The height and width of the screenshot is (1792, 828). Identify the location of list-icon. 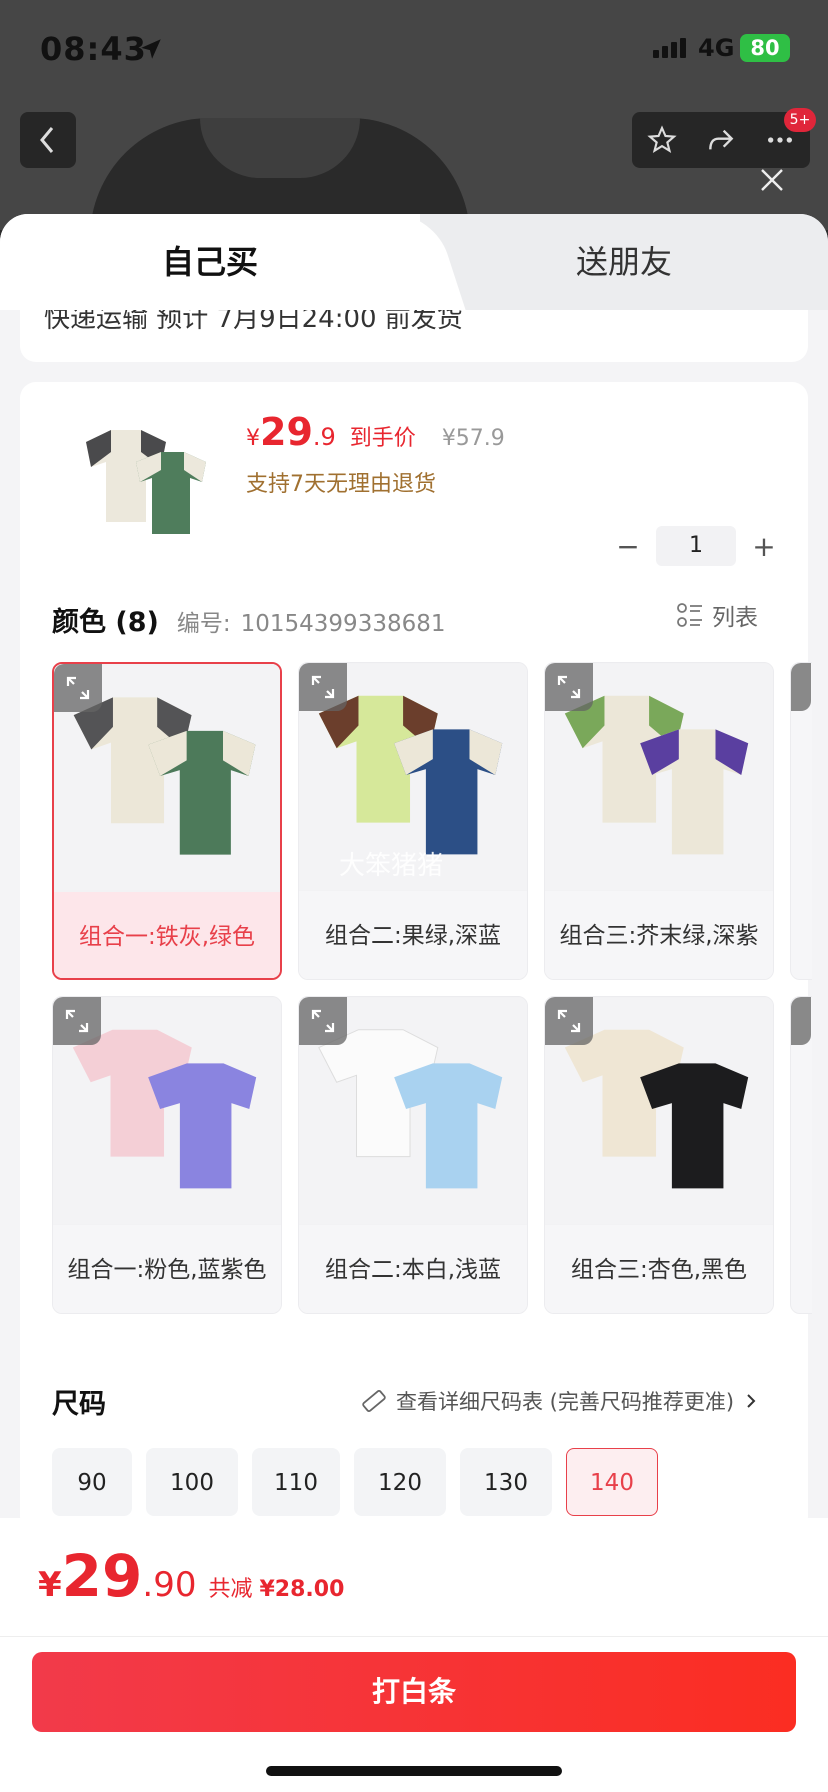
(689, 615).